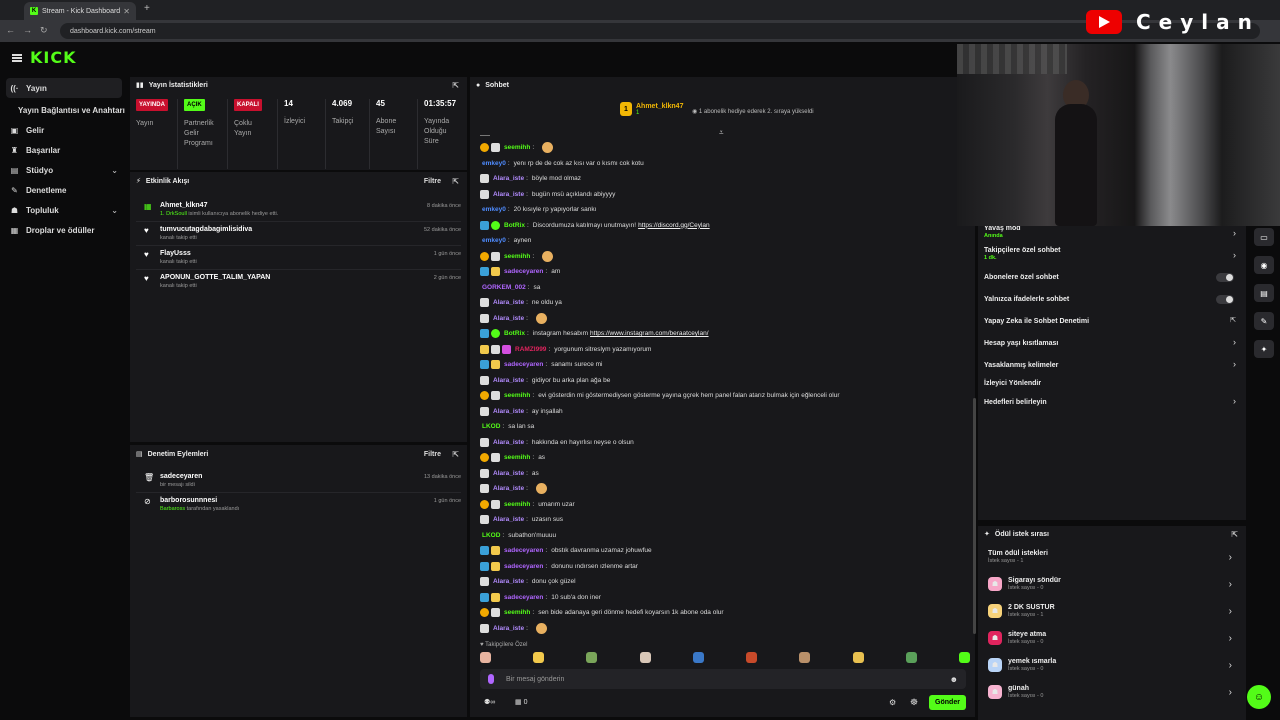 This screenshot has width=1280, height=720. Describe the element at coordinates (530, 349) in the screenshot. I see `chat-username: RAMZI999` at that location.